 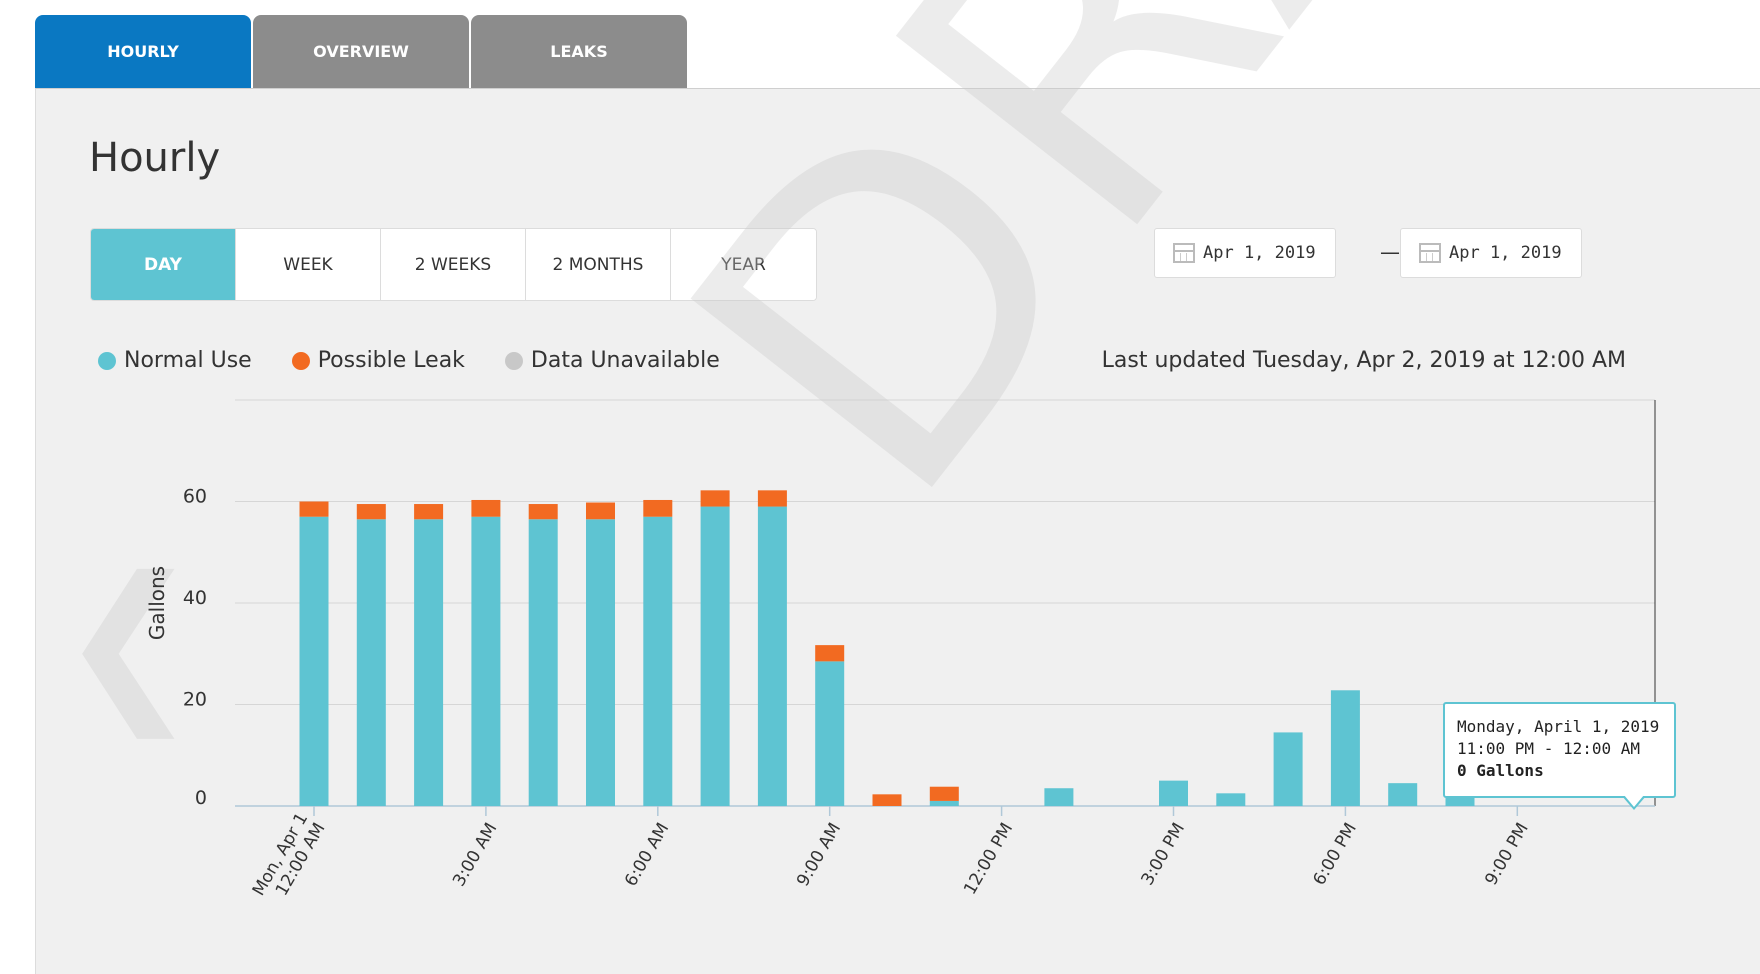 I want to click on x-tick-label: 3:00 AM, so click(x=475, y=855).